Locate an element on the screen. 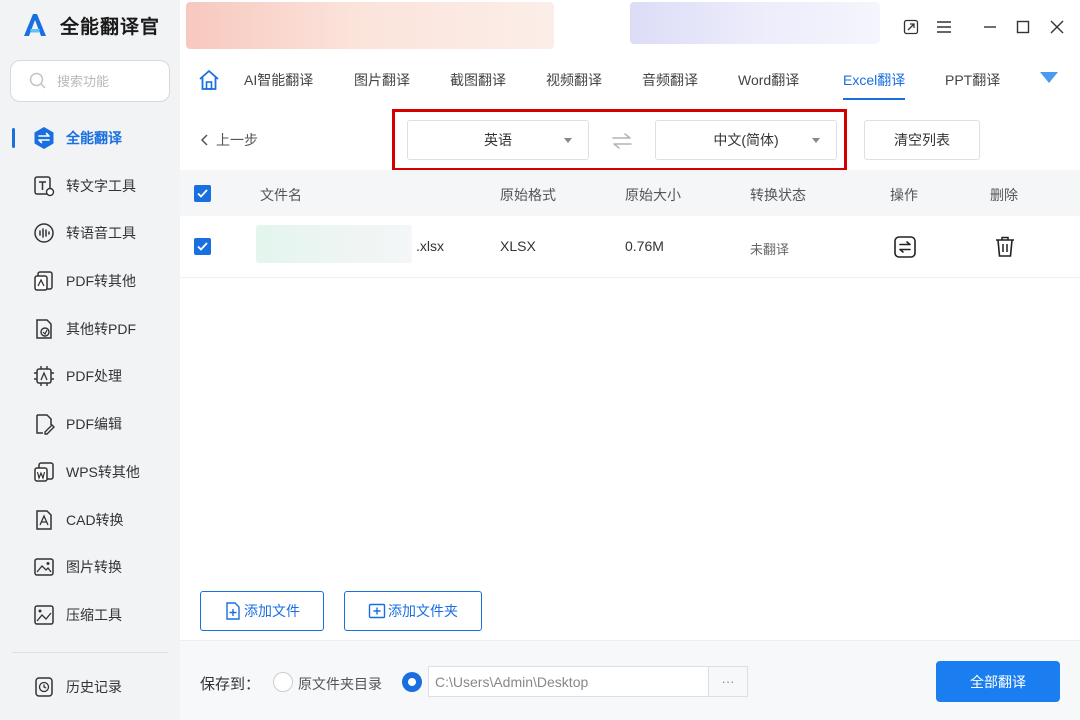 Image resolution: width=1080 pixels, height=720 pixels. add-file-icon is located at coordinates (233, 611).